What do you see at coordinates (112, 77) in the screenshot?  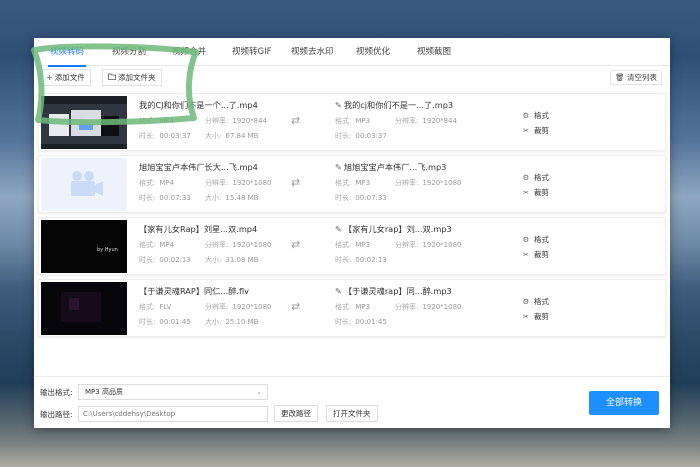 I see `folder-icon` at bounding box center [112, 77].